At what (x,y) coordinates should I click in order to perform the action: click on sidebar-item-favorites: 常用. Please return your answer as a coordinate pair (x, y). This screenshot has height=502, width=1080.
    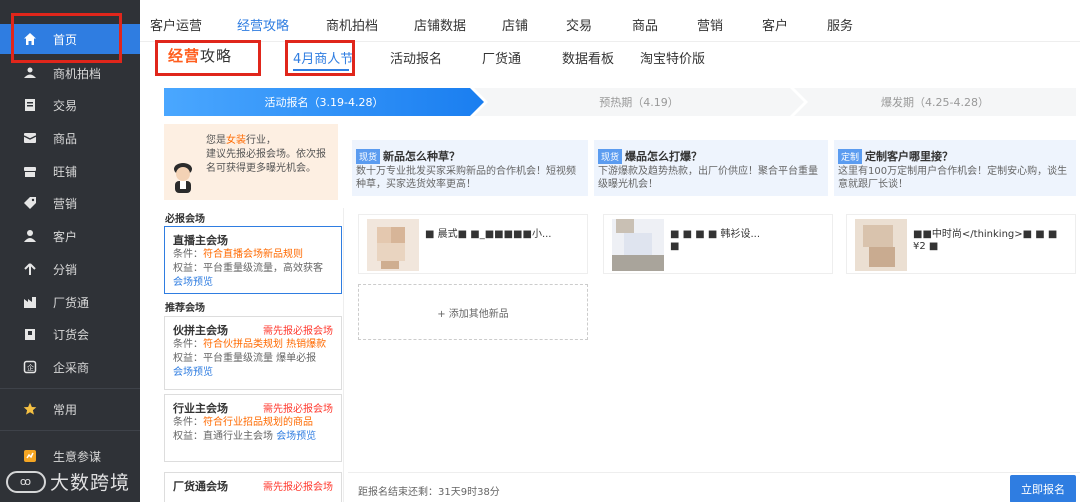
    Looking at the image, I should click on (70, 409).